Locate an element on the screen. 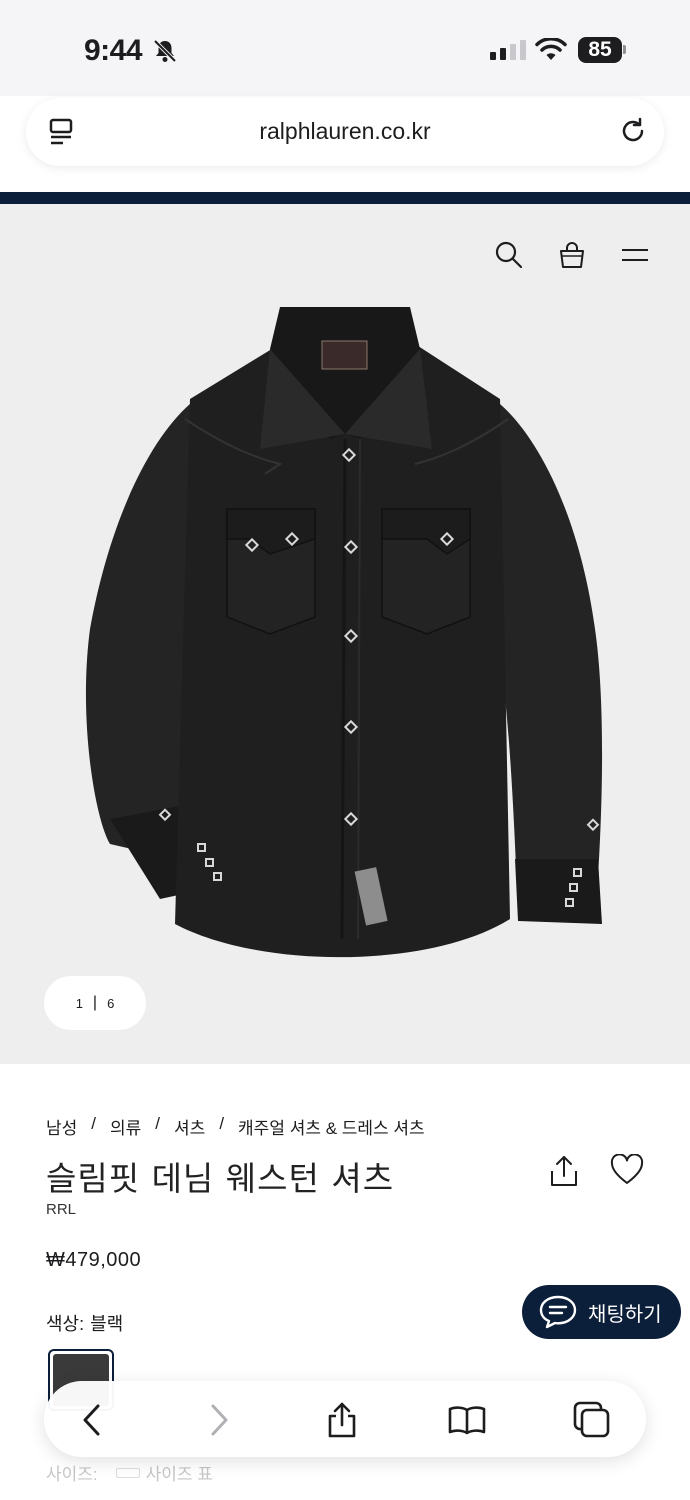 The image size is (690, 1500). ruler-icon is located at coordinates (127, 1472).